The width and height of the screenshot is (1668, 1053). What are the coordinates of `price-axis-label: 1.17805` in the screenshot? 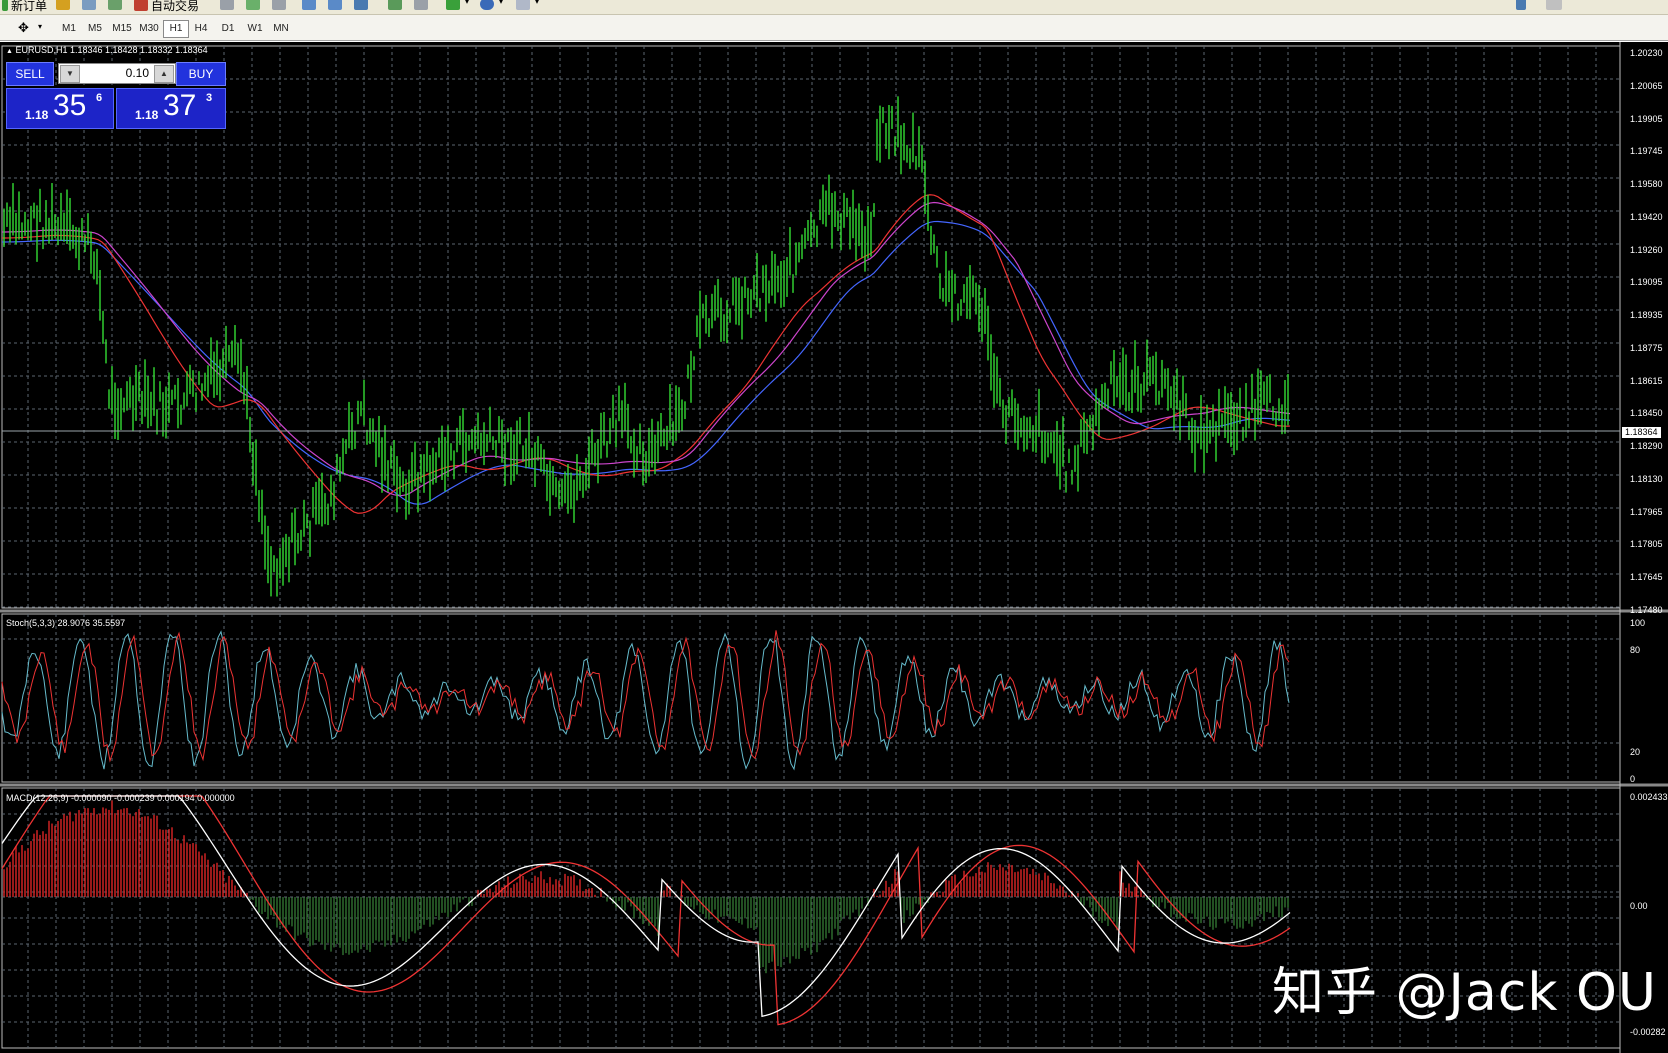 It's located at (1646, 544).